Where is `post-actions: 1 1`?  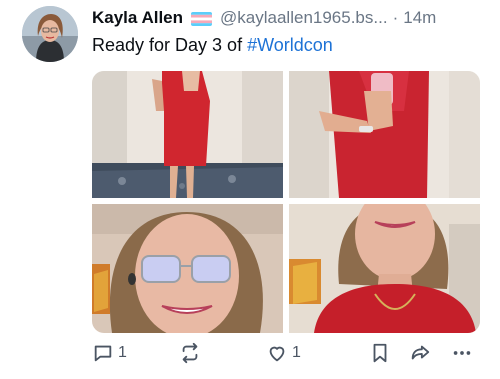
post-actions: 1 1 is located at coordinates (287, 355).